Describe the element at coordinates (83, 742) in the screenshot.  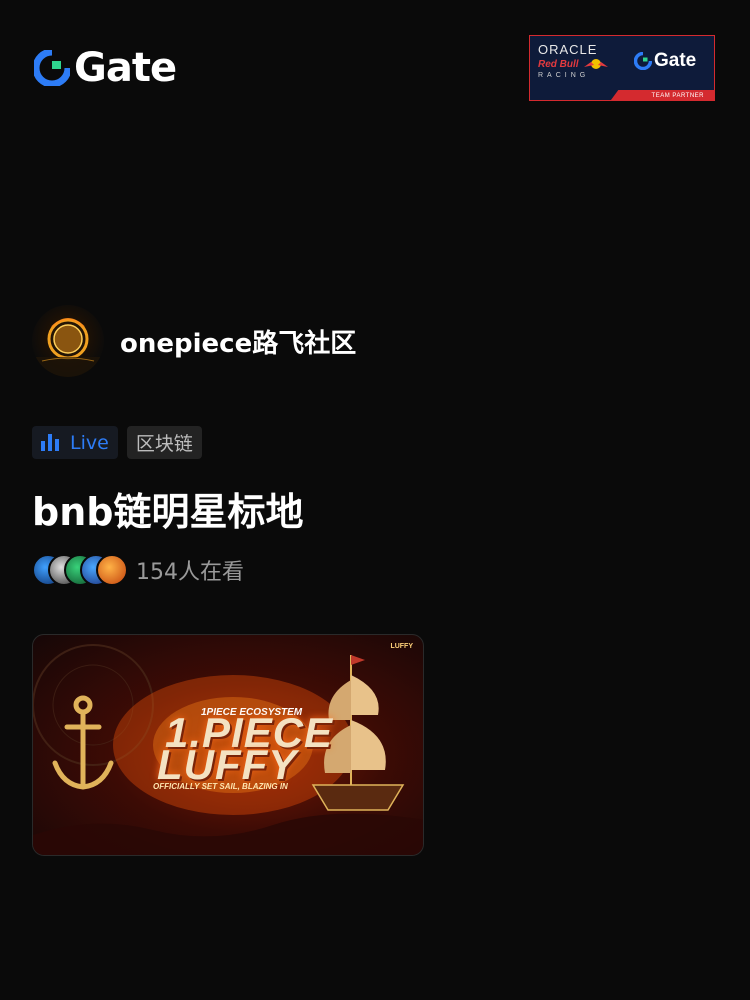
I see `anchor-icon` at that location.